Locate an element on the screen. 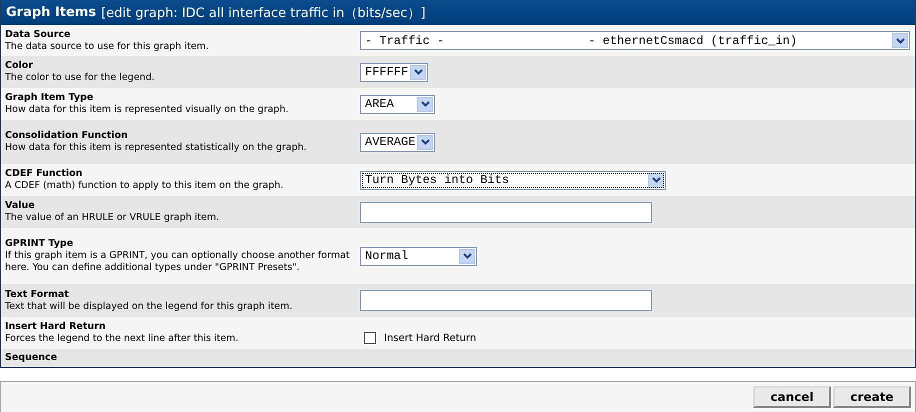 Image resolution: width=916 pixels, height=412 pixels. field-description: How data for this item is represented visually on the graph. is located at coordinates (147, 110).